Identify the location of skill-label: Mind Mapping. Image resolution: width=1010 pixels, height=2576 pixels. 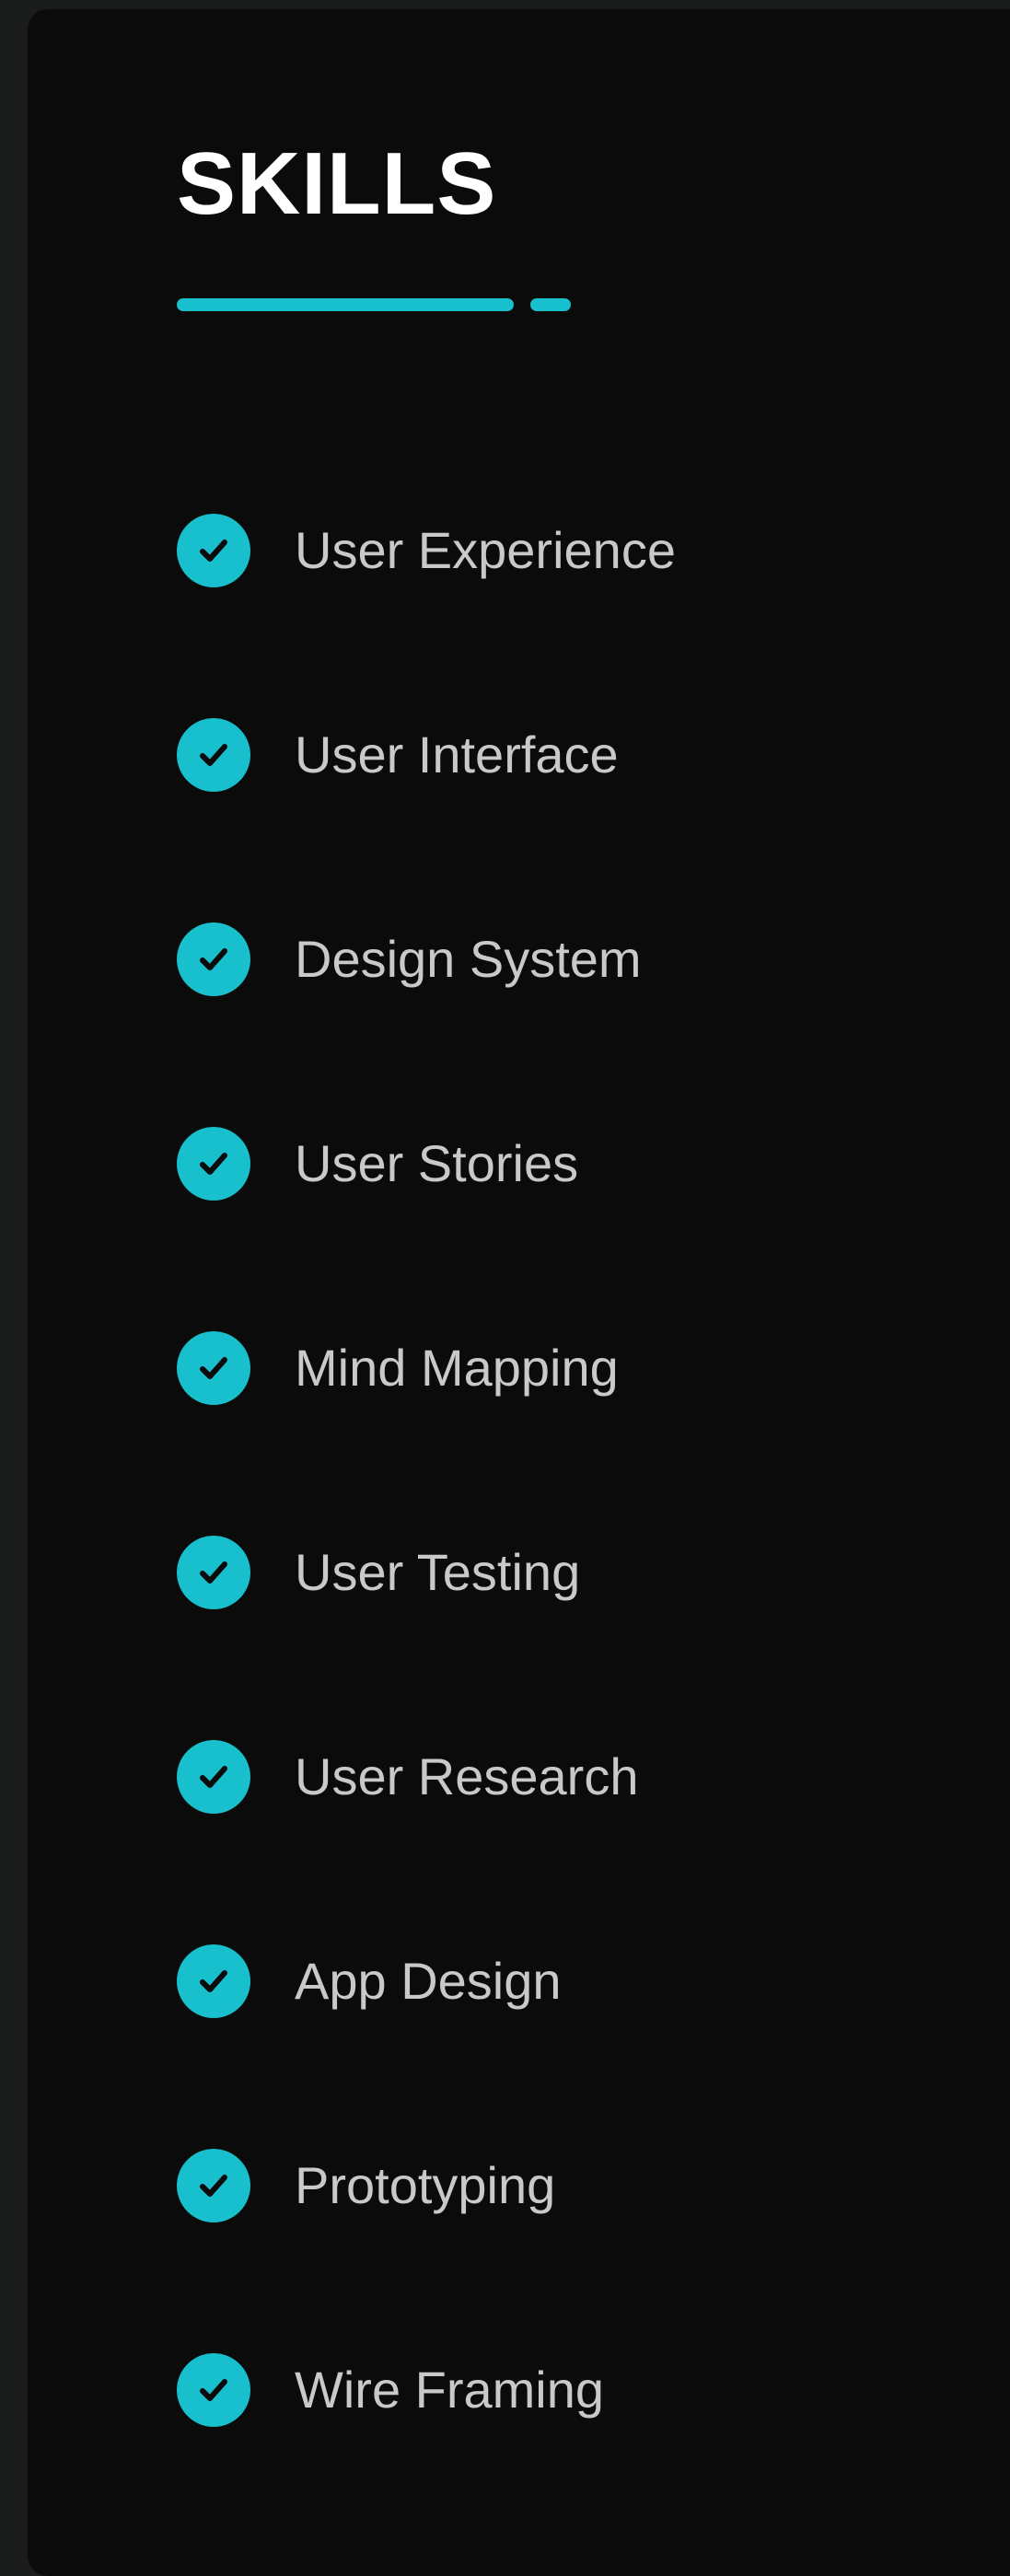
(457, 1368).